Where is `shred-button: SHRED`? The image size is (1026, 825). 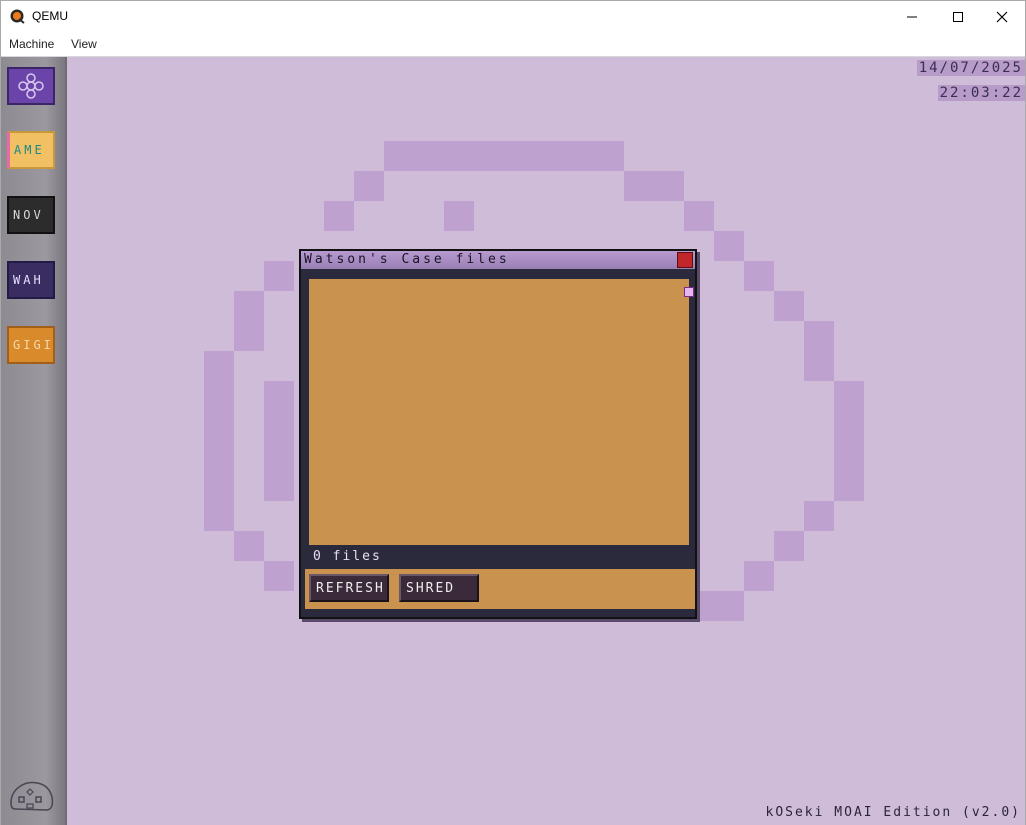 shred-button: SHRED is located at coordinates (439, 588).